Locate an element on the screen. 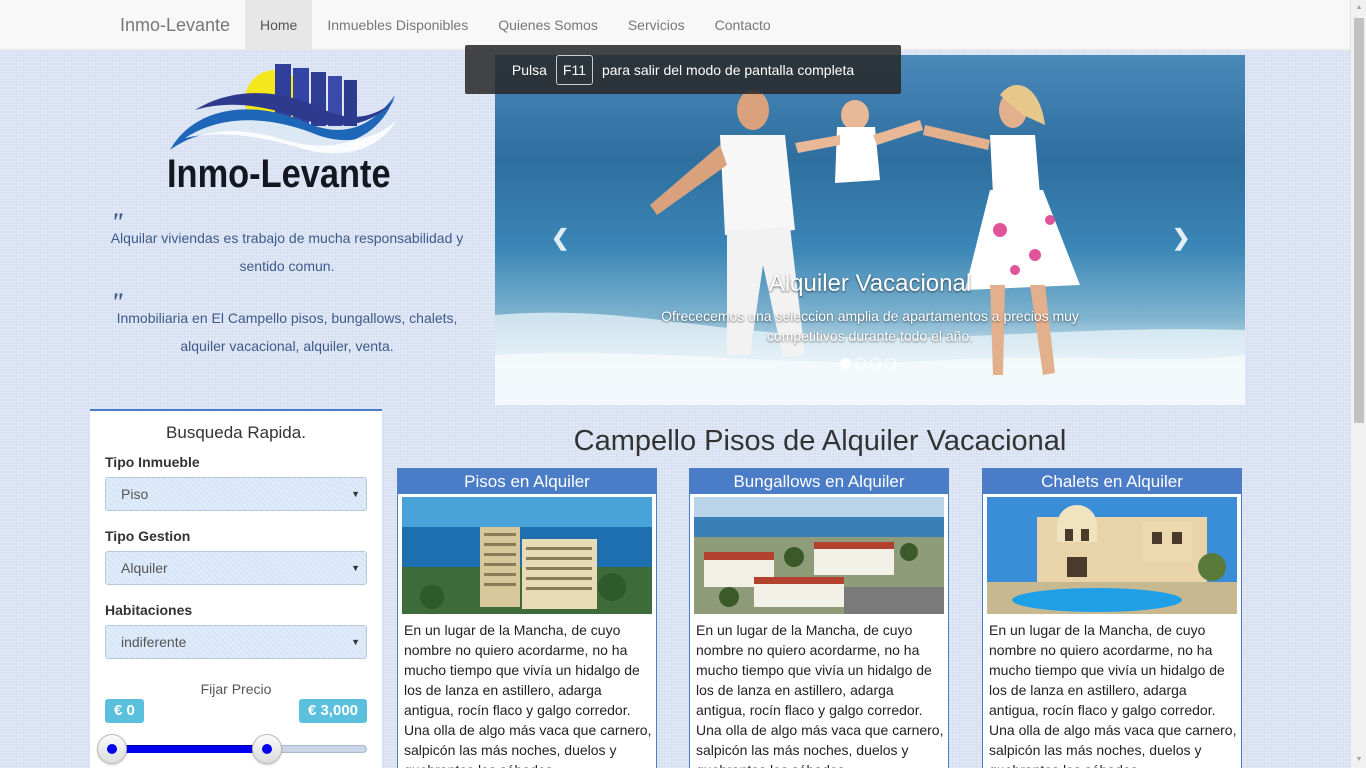  price-label: Fijar Precio is located at coordinates (236, 689).